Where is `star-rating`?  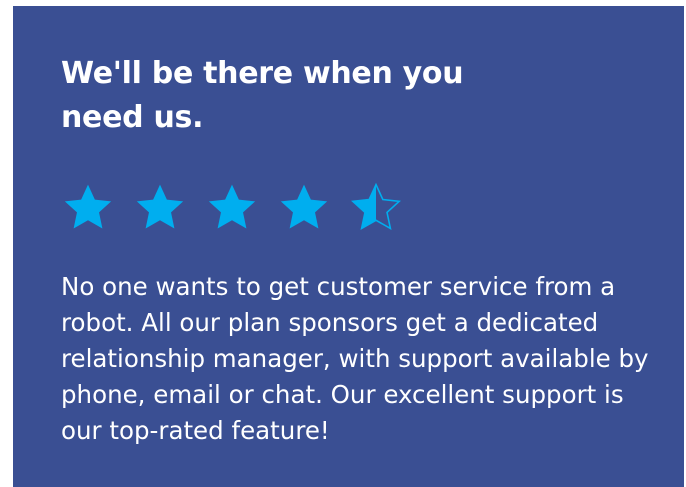
star-rating is located at coordinates (357, 208).